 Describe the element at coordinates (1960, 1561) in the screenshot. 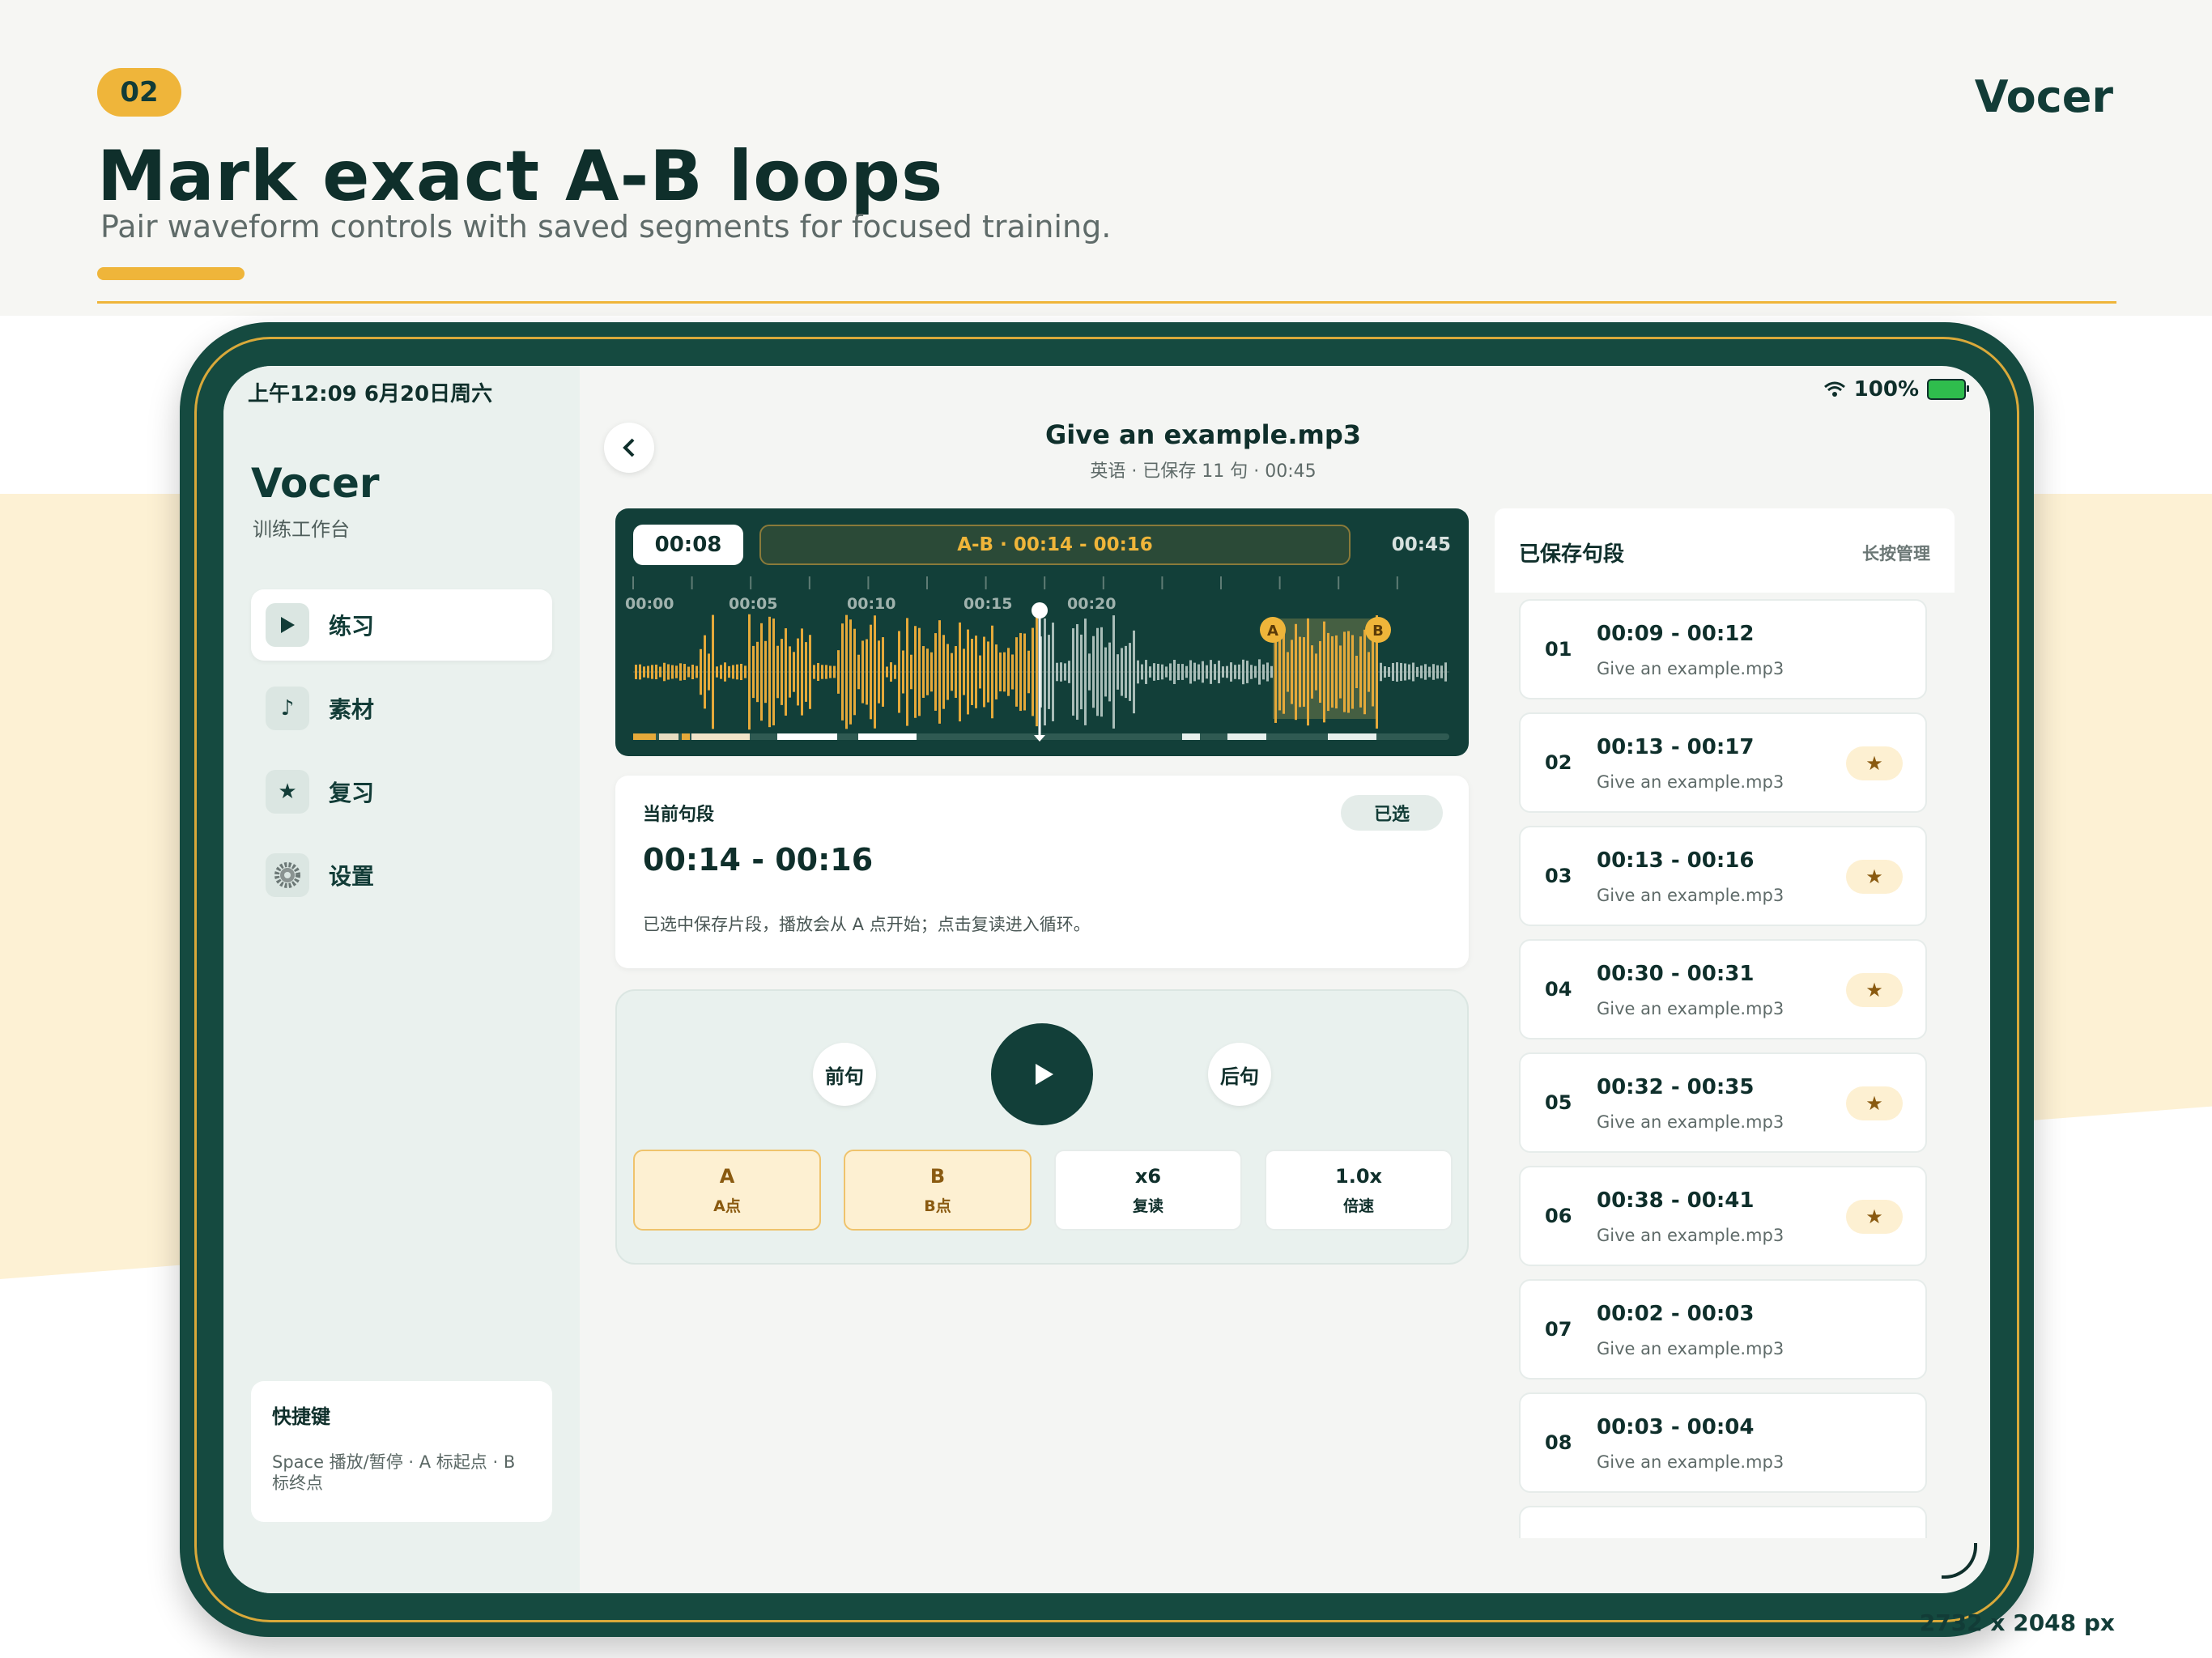

I see `screen-corner-indicator` at that location.